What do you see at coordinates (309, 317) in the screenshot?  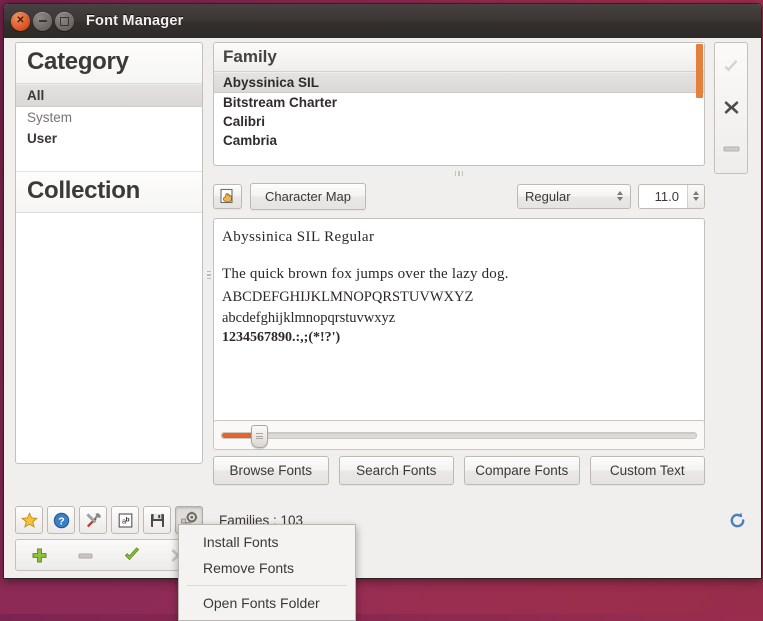 I see `preview-lowercase: abcdefghijklmnopqrstuvwxyz` at bounding box center [309, 317].